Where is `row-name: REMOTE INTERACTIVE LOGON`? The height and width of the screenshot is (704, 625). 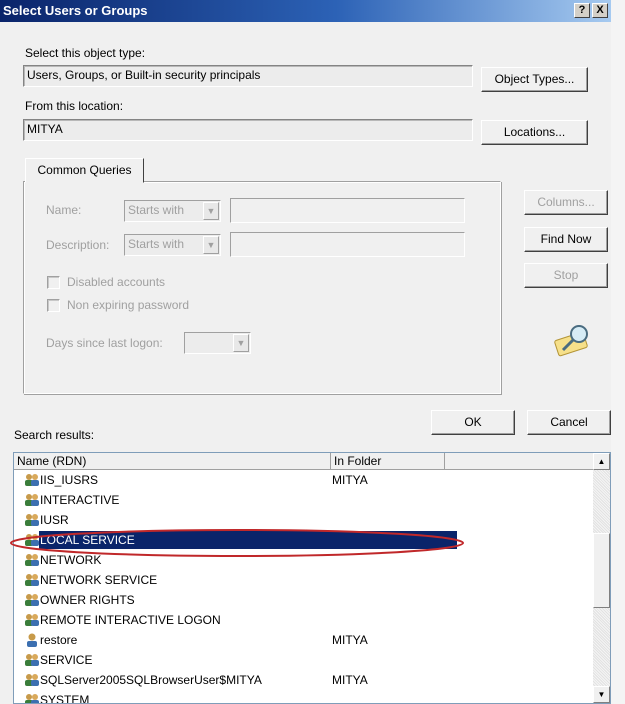 row-name: REMOTE INTERACTIVE LOGON is located at coordinates (130, 620).